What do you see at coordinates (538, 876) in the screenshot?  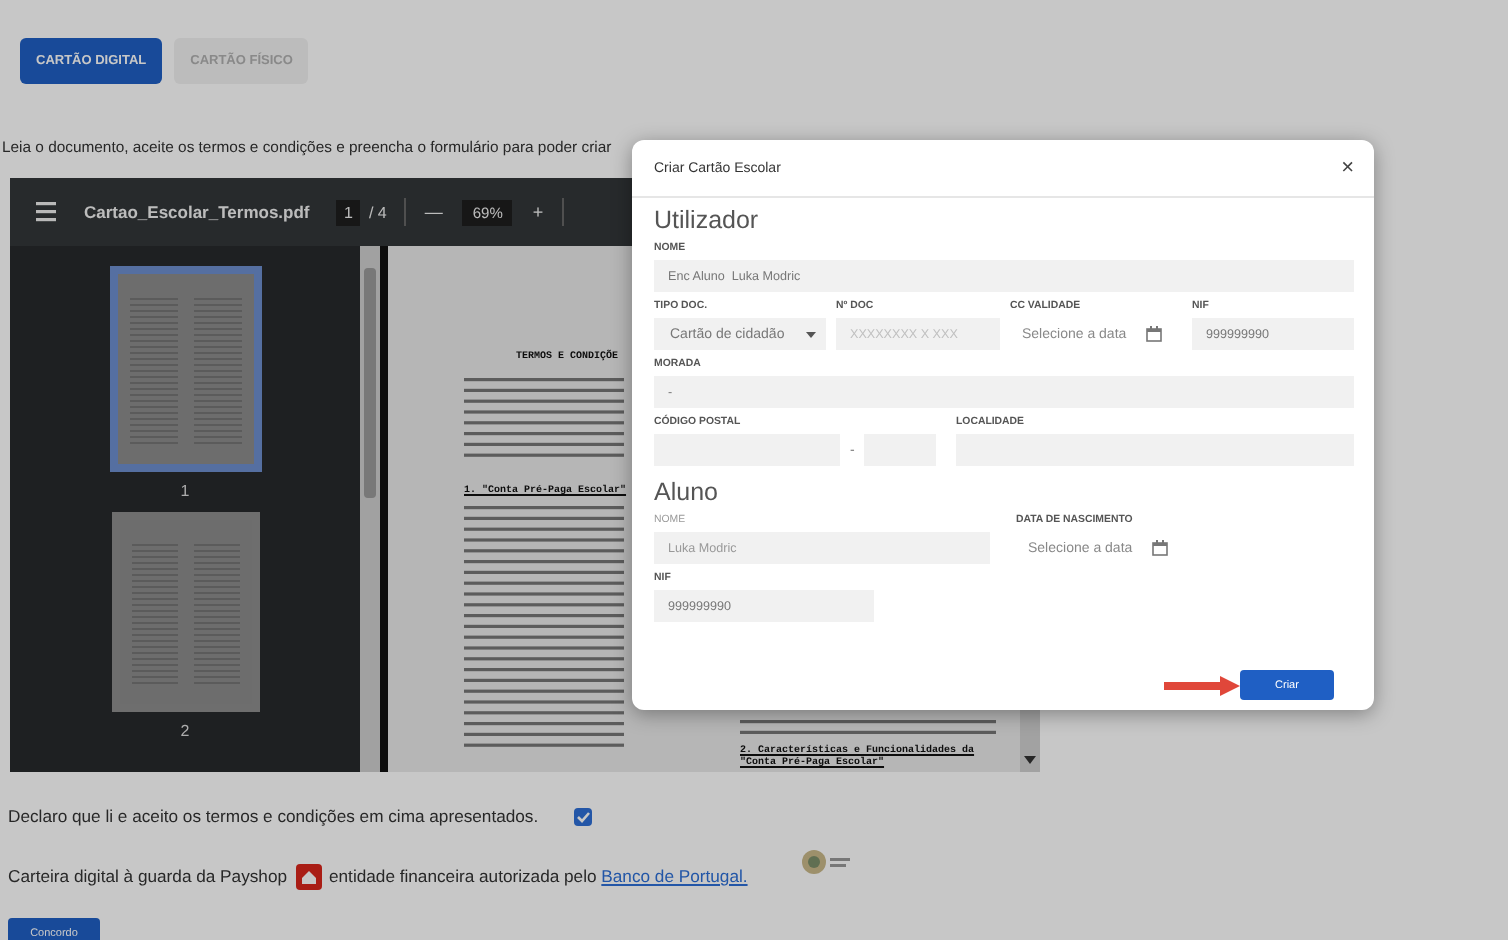 I see `notice-text: entidade financeira autorizada pelo Banco de Portugal.` at bounding box center [538, 876].